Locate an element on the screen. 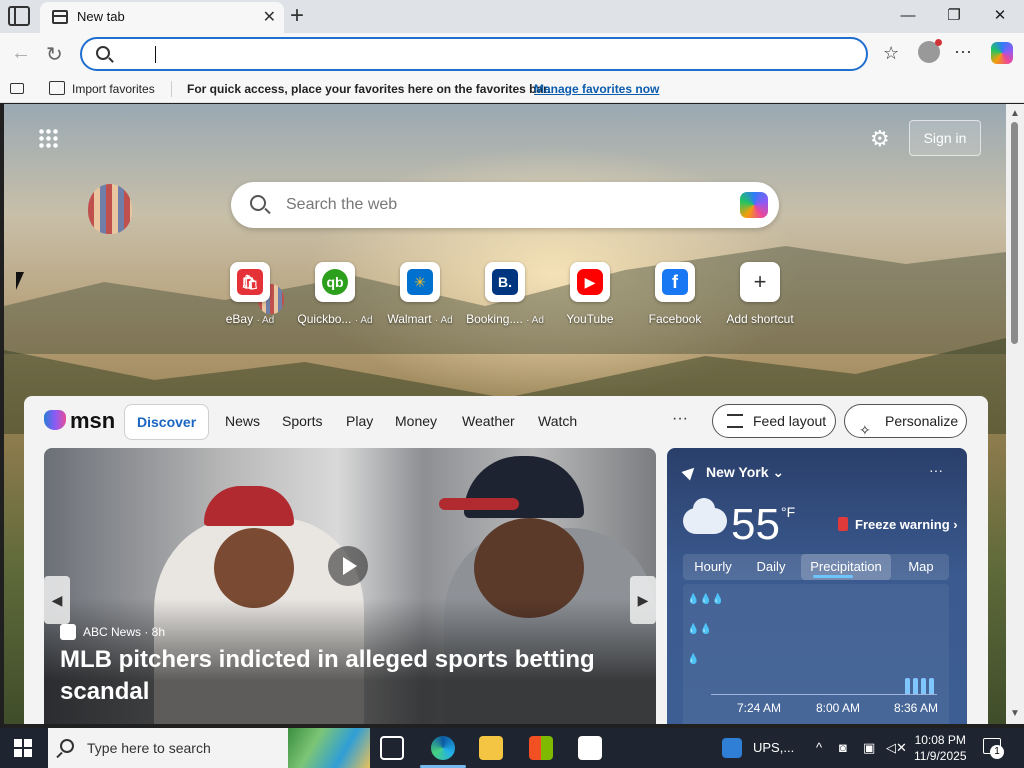 This screenshot has width=1024, height=768. plus-icon: + is located at coordinates (760, 281).